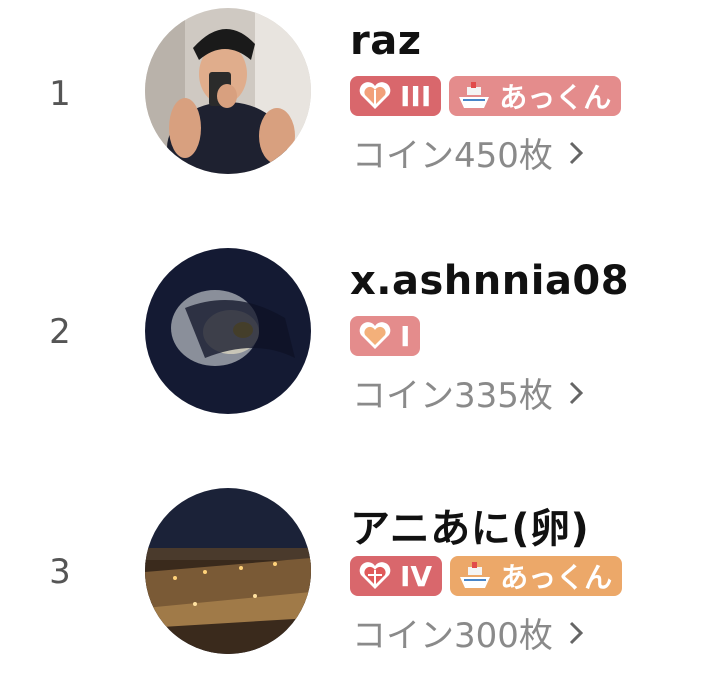 This screenshot has width=728, height=681. I want to click on level-badge: III, so click(396, 96).